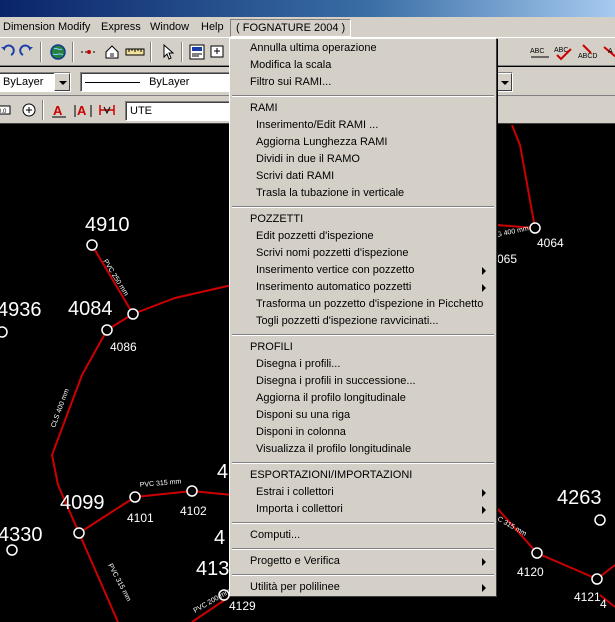 This screenshot has height=622, width=615. I want to click on layer-combo-value: ByLayer, so click(23, 82).